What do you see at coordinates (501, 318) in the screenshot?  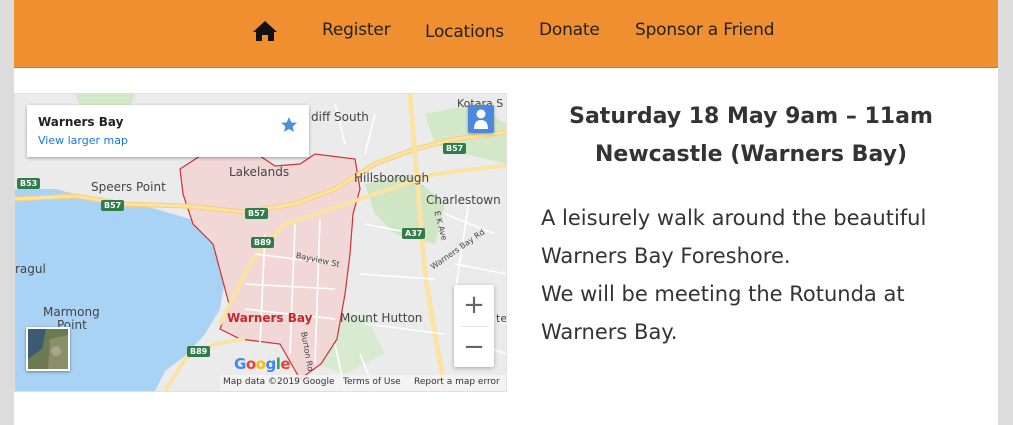 I see `map-label-te: te` at bounding box center [501, 318].